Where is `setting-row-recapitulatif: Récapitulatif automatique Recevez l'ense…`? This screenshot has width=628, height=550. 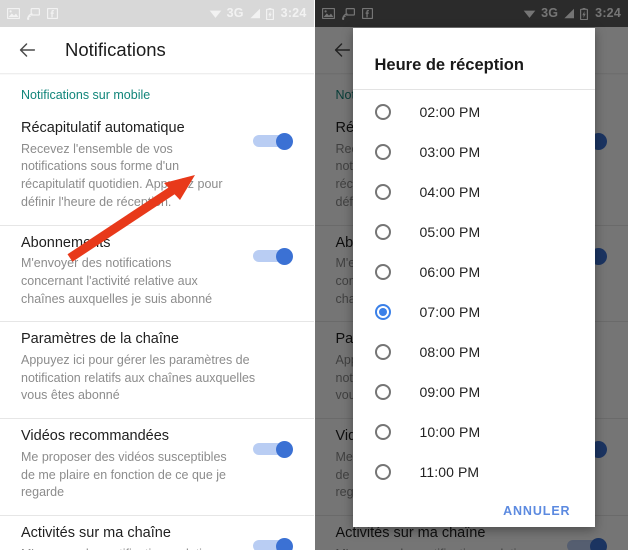
setting-row-recapitulatif: Récapitulatif automatique Recevez l'ense… is located at coordinates (157, 168).